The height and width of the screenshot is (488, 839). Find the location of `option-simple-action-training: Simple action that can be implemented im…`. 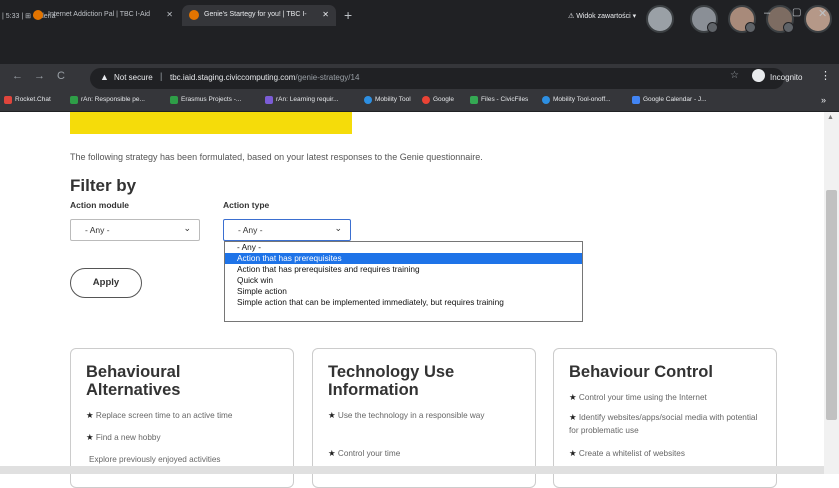

option-simple-action-training: Simple action that can be implemented im… is located at coordinates (403, 302).